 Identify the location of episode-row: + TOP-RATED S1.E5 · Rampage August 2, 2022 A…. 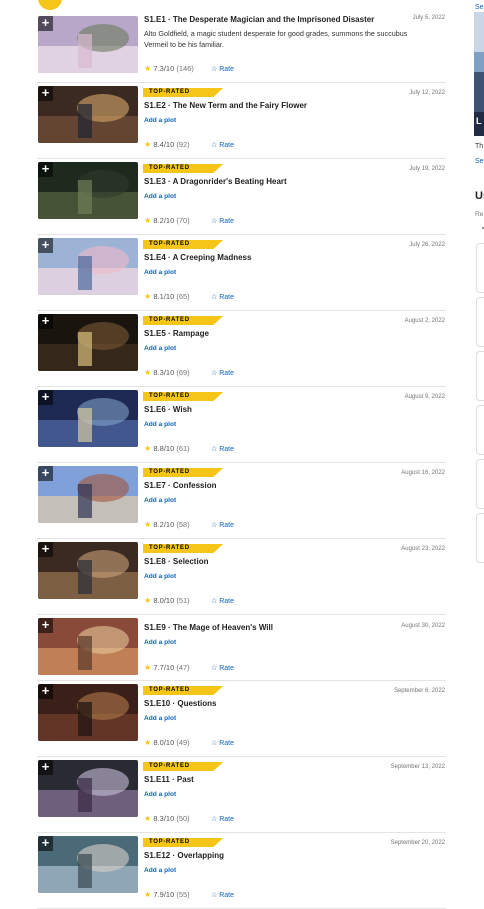
(241, 348).